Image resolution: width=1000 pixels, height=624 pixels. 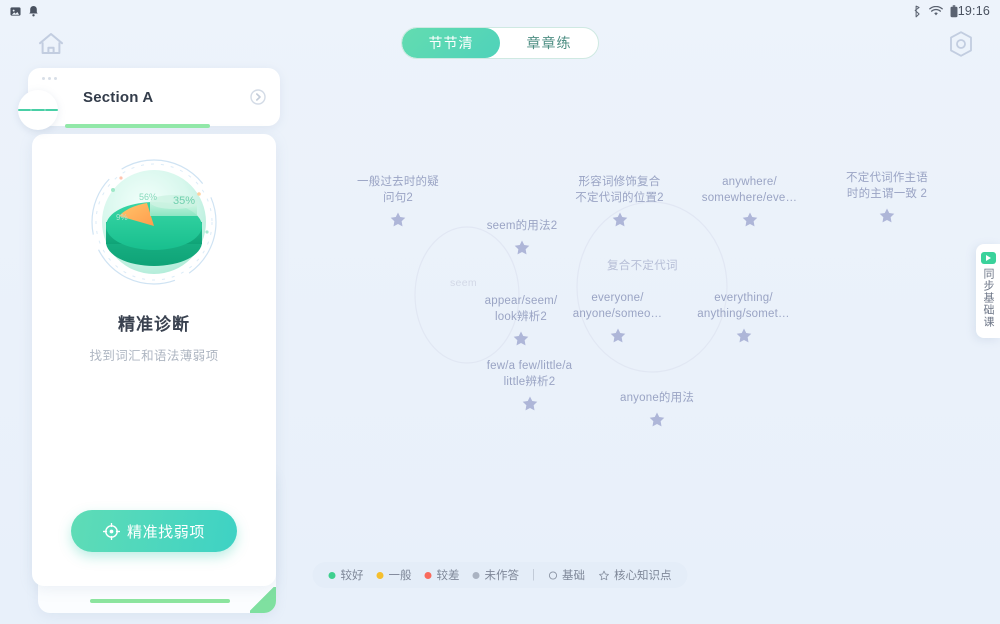 What do you see at coordinates (500, 11) in the screenshot?
I see `status-bar: 19:16` at bounding box center [500, 11].